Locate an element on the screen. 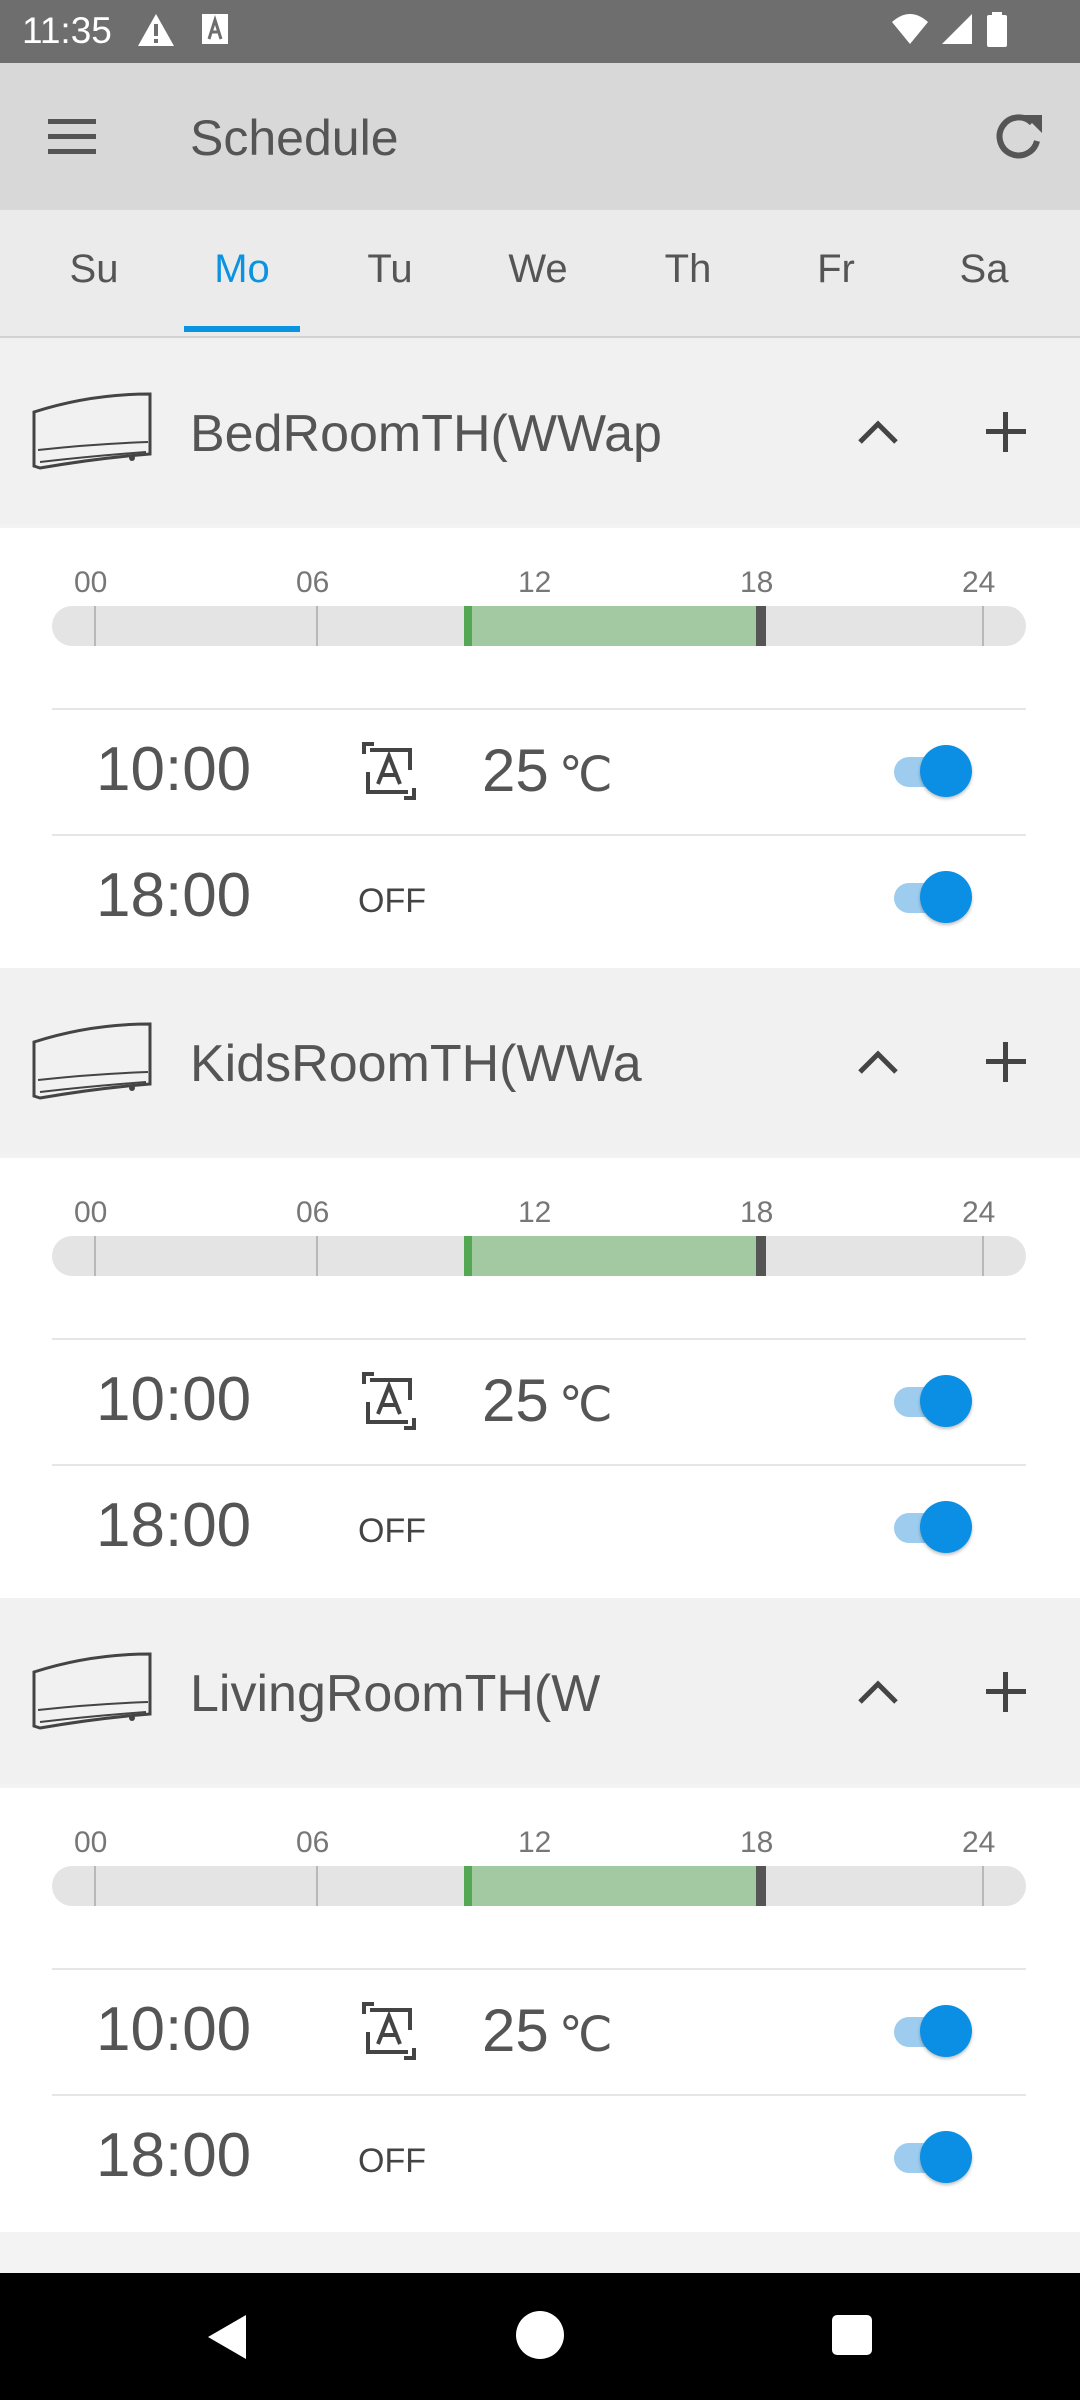 This screenshot has width=1080, height=2400. tab-wednesday: We is located at coordinates (538, 273).